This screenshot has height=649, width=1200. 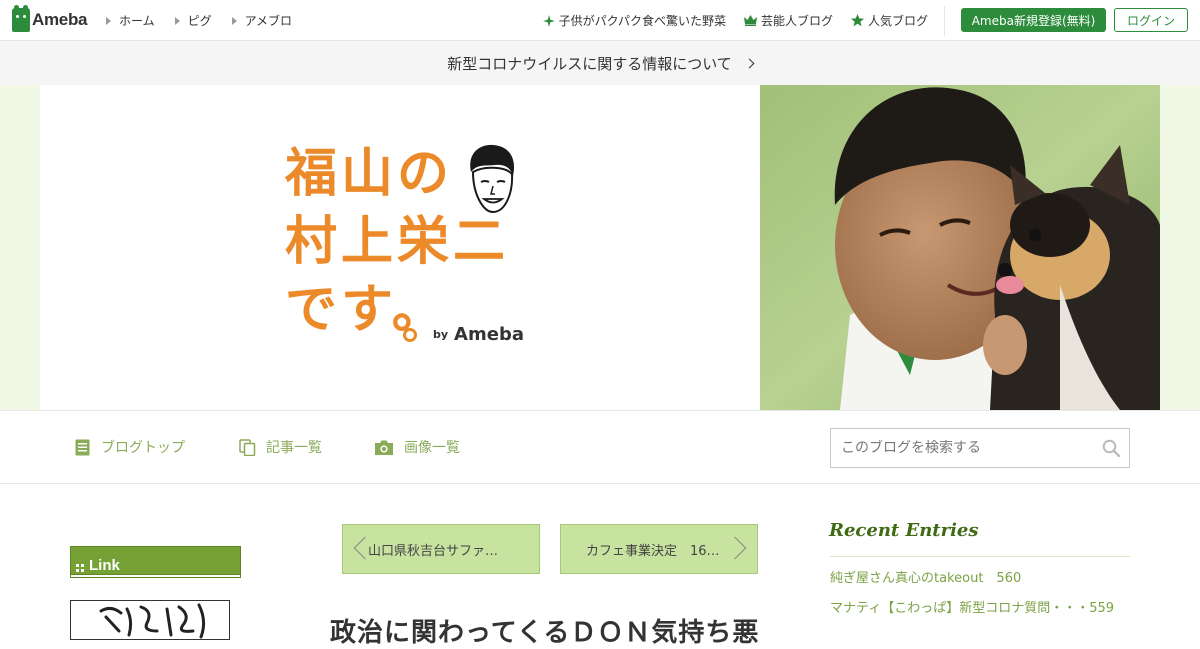 I want to click on notice-text: 新型コロナウイルスに関する情報について, so click(x=589, y=63).